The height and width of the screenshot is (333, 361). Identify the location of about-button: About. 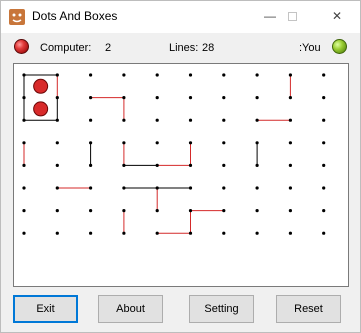
(130, 309).